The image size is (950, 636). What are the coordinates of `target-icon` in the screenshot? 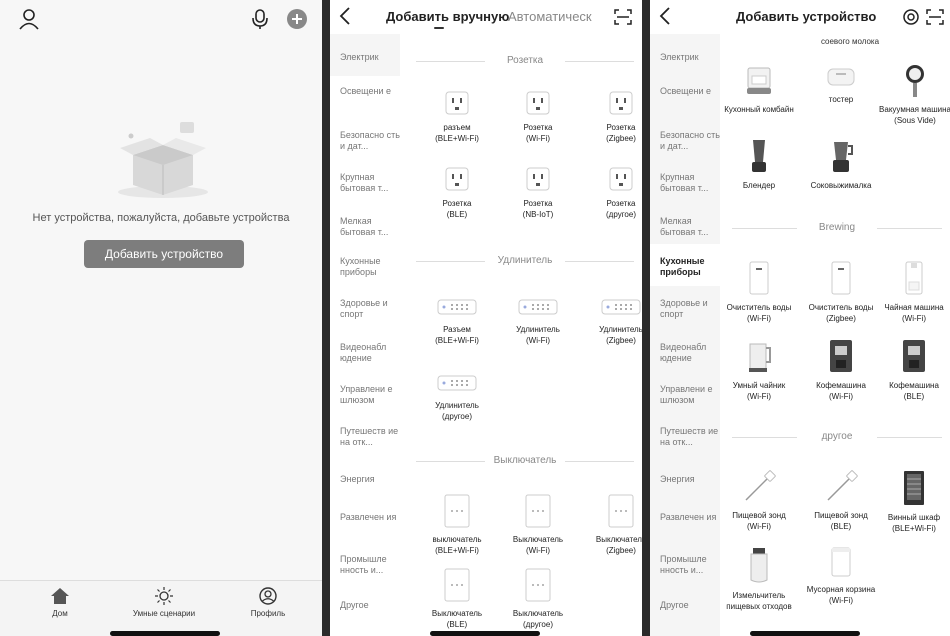 It's located at (911, 17).